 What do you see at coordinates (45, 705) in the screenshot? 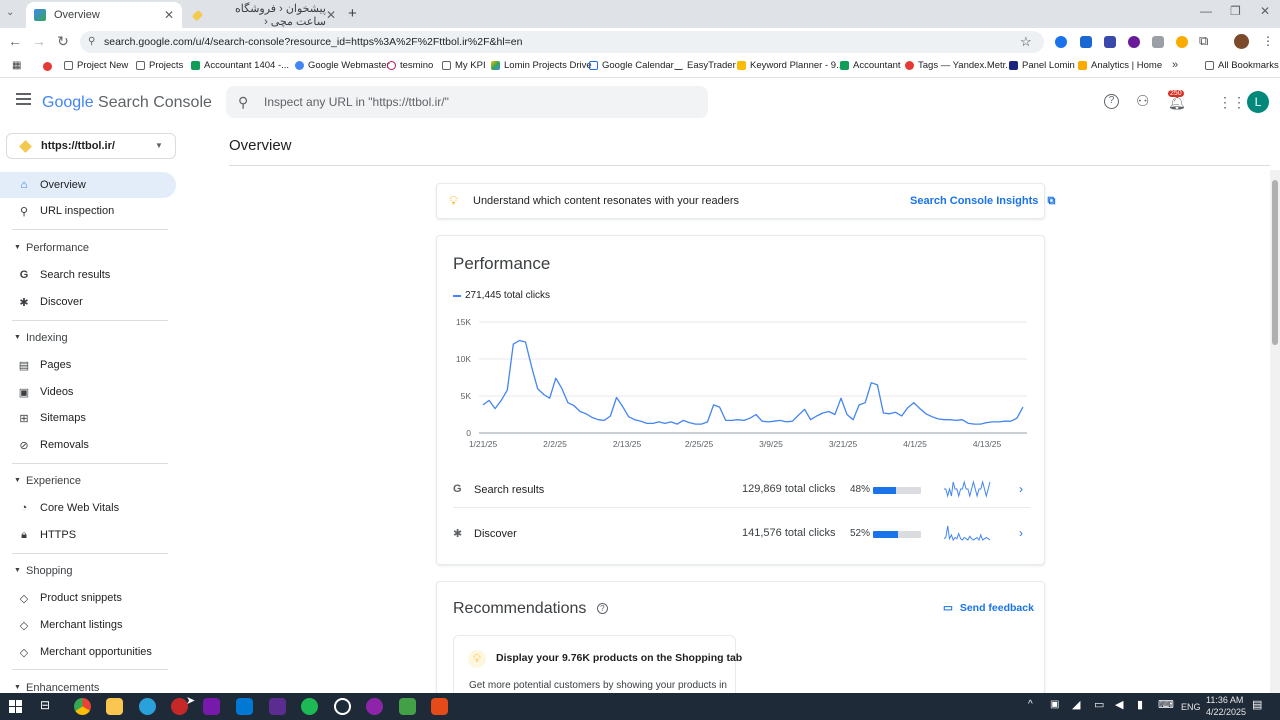
I see `task-view-icon: ⊟` at bounding box center [45, 705].